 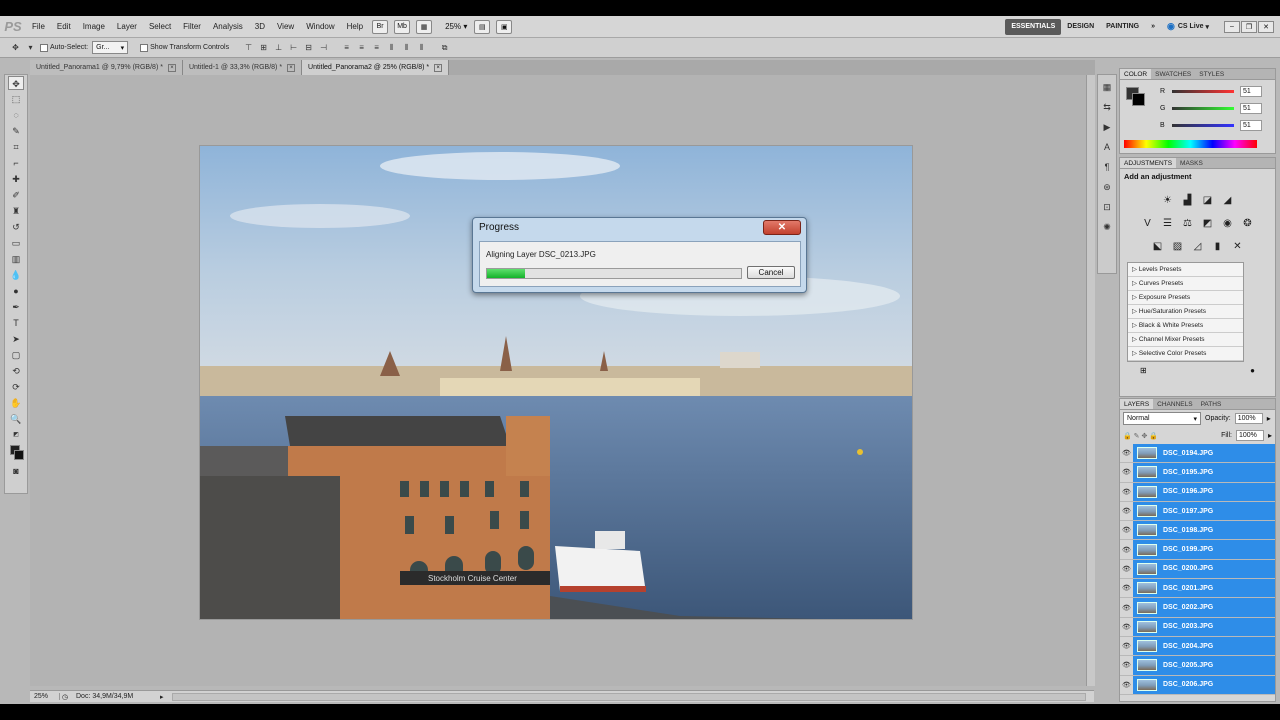 I want to click on invert-icon: ⬕, so click(x=1158, y=247).